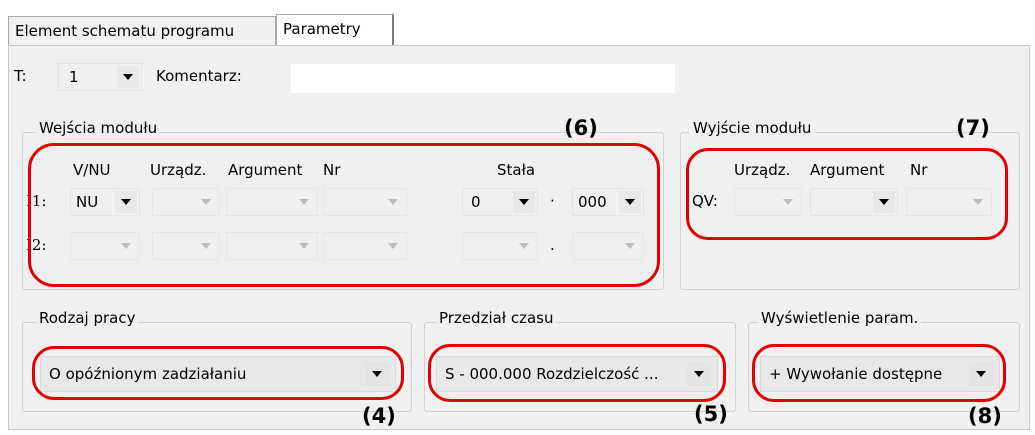  I want to click on header-argument: Argument, so click(265, 170).